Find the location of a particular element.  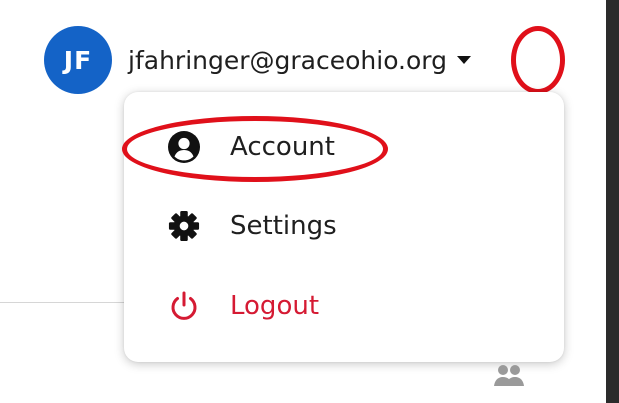

menu-item-settings: Settings is located at coordinates (344, 226).